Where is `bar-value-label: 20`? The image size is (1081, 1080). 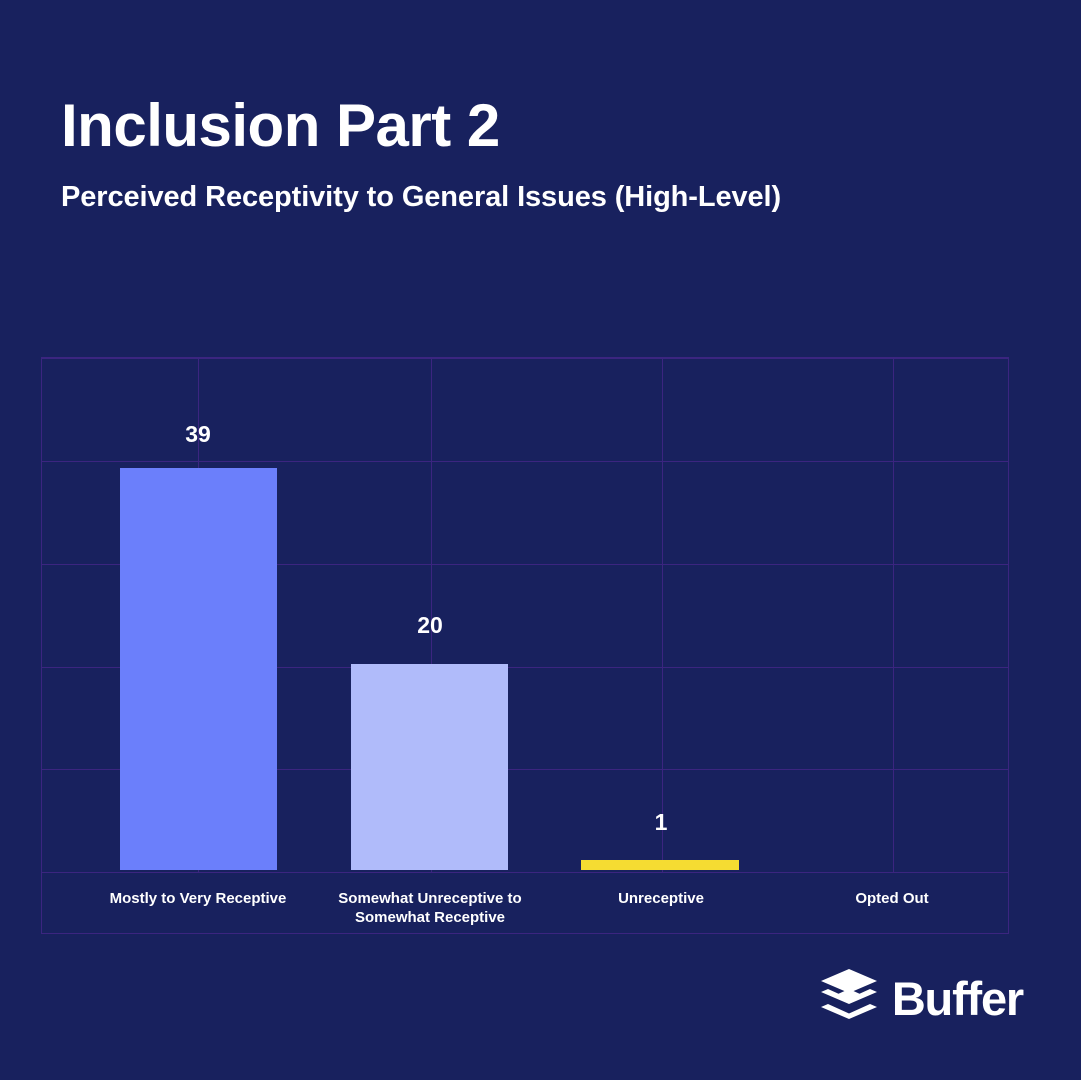 bar-value-label: 20 is located at coordinates (430, 625).